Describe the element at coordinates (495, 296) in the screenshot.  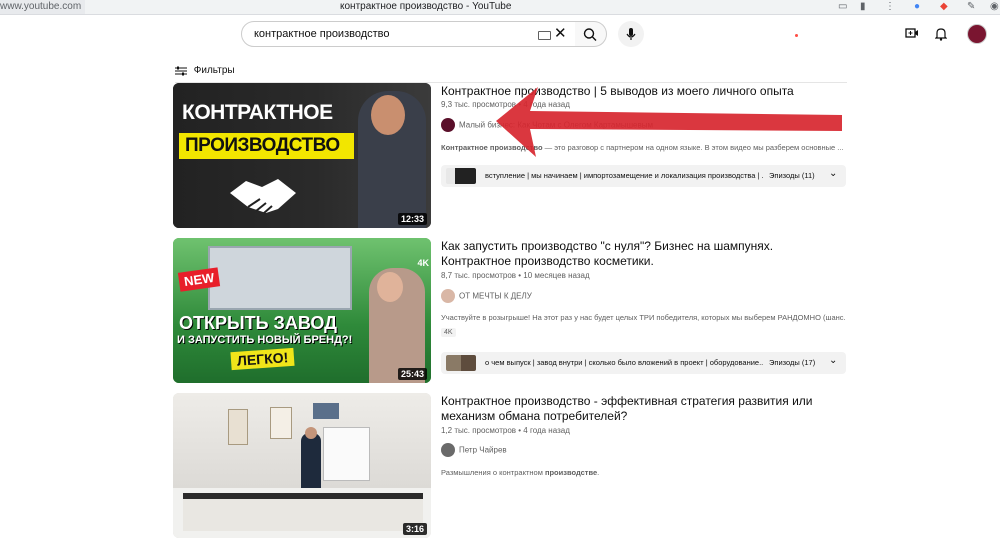
I see `channel-name: ОТ МЕЧТЫ К ДЕЛУ` at that location.